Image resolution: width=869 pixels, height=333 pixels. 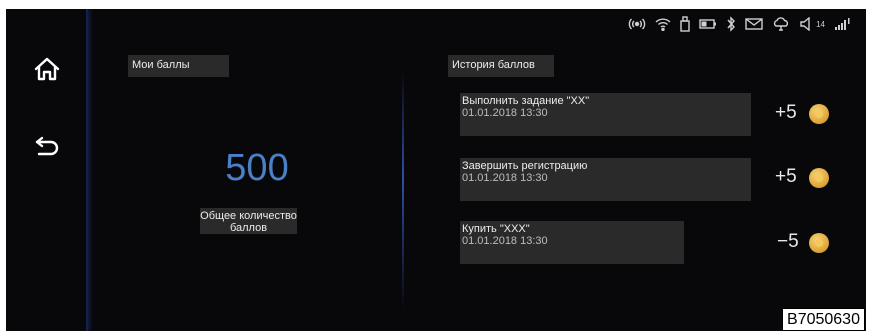 I want to click on total-points: 500, so click(x=257, y=168).